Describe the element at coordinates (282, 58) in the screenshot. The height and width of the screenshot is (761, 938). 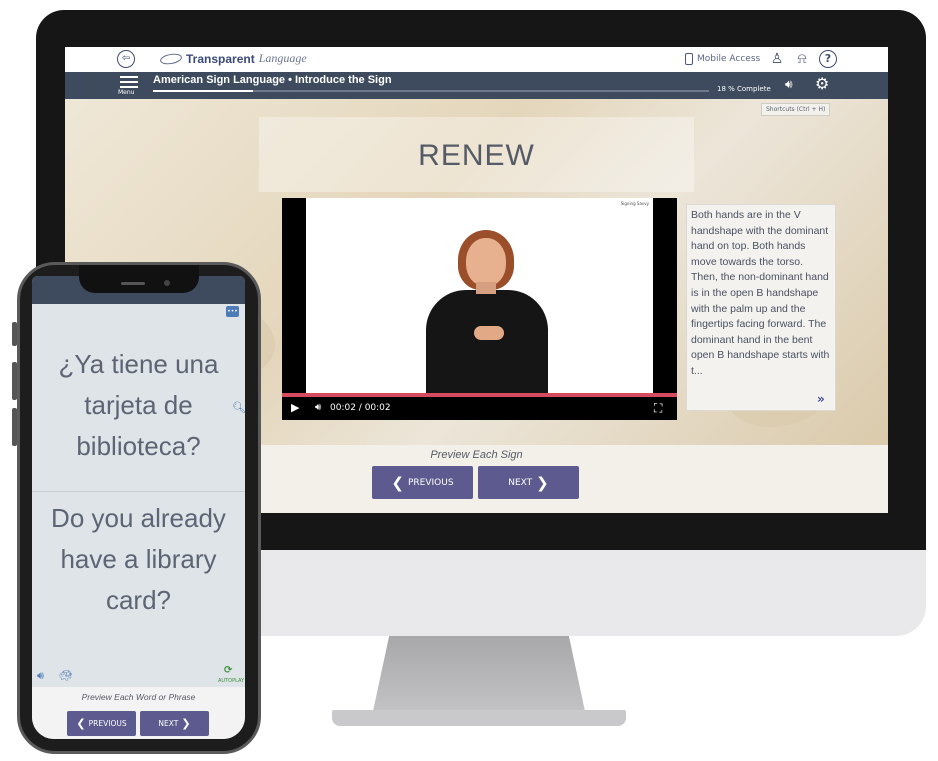
I see `logo-text-italic: Language` at that location.